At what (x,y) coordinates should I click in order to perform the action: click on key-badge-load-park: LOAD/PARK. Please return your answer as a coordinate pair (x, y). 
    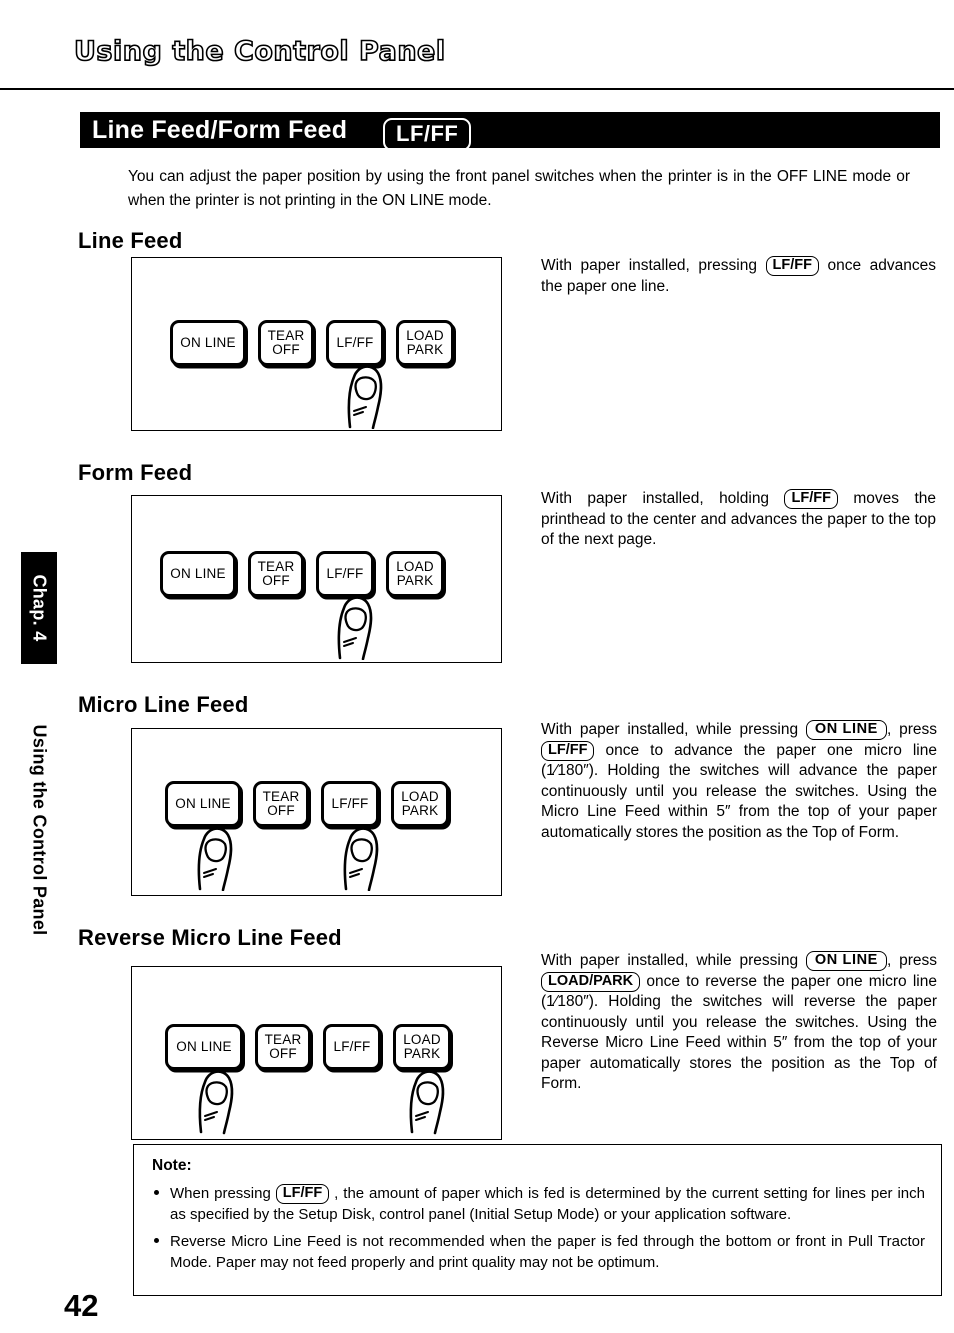
    Looking at the image, I should click on (591, 981).